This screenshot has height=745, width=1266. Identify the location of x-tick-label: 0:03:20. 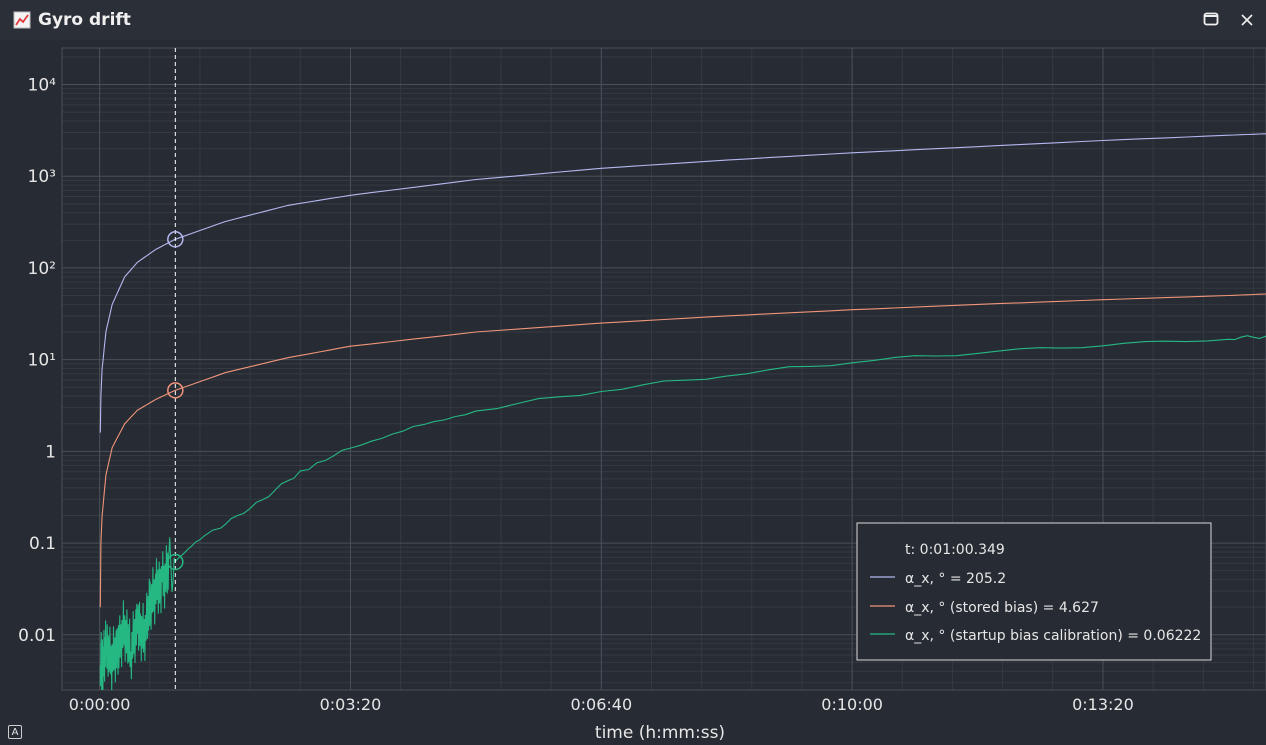
(351, 704).